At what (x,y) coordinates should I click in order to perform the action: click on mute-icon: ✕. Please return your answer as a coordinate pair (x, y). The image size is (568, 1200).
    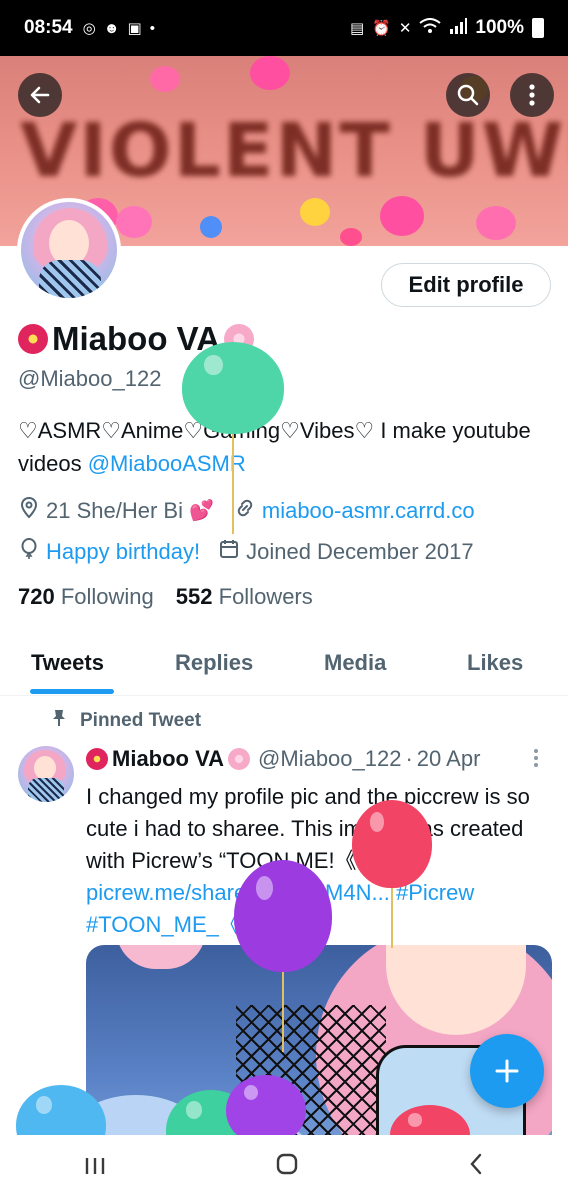
    Looking at the image, I should click on (405, 28).